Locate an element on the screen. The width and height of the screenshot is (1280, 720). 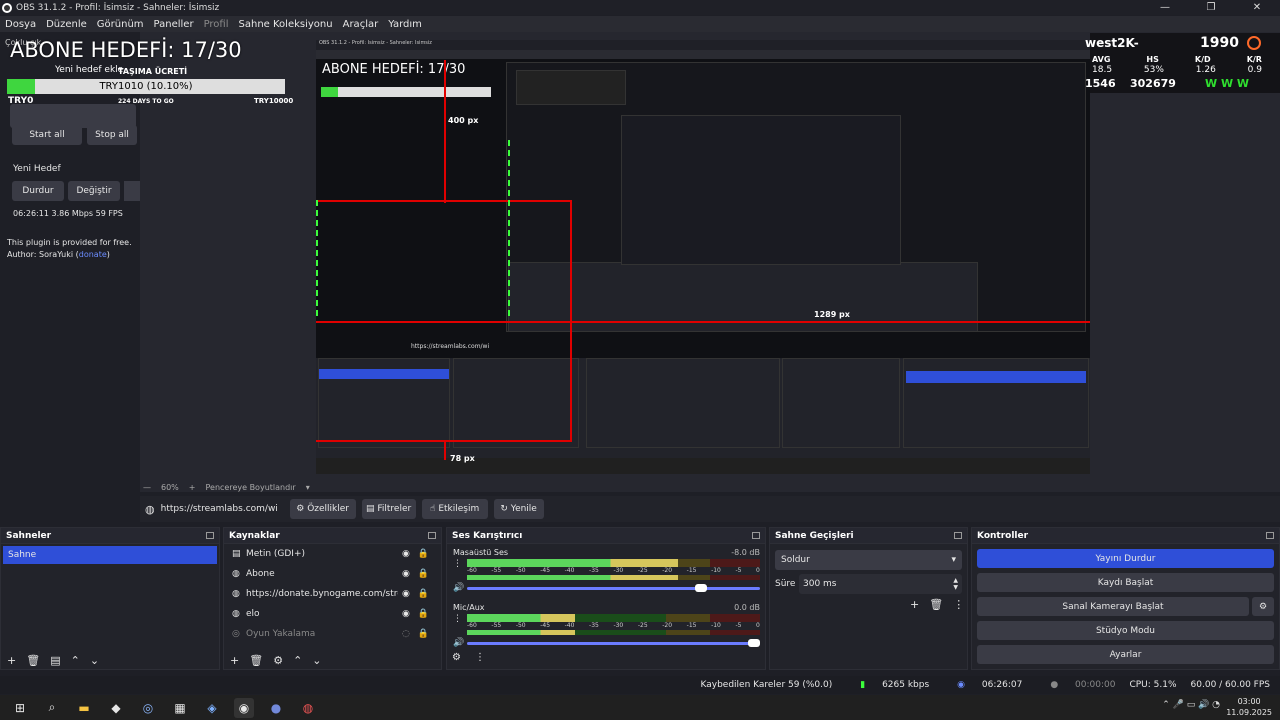
app-icon: ◆ is located at coordinates (116, 708).